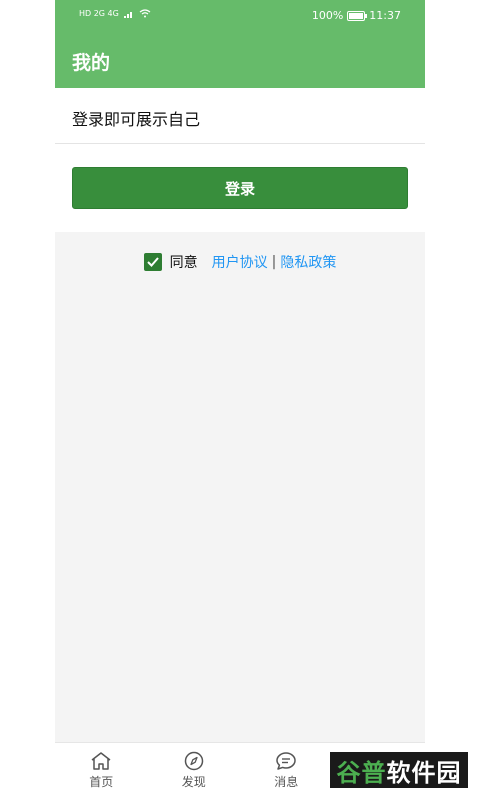 Image resolution: width=480 pixels, height=800 pixels. I want to click on privacy-policy-link: 隐私政策, so click(308, 262).